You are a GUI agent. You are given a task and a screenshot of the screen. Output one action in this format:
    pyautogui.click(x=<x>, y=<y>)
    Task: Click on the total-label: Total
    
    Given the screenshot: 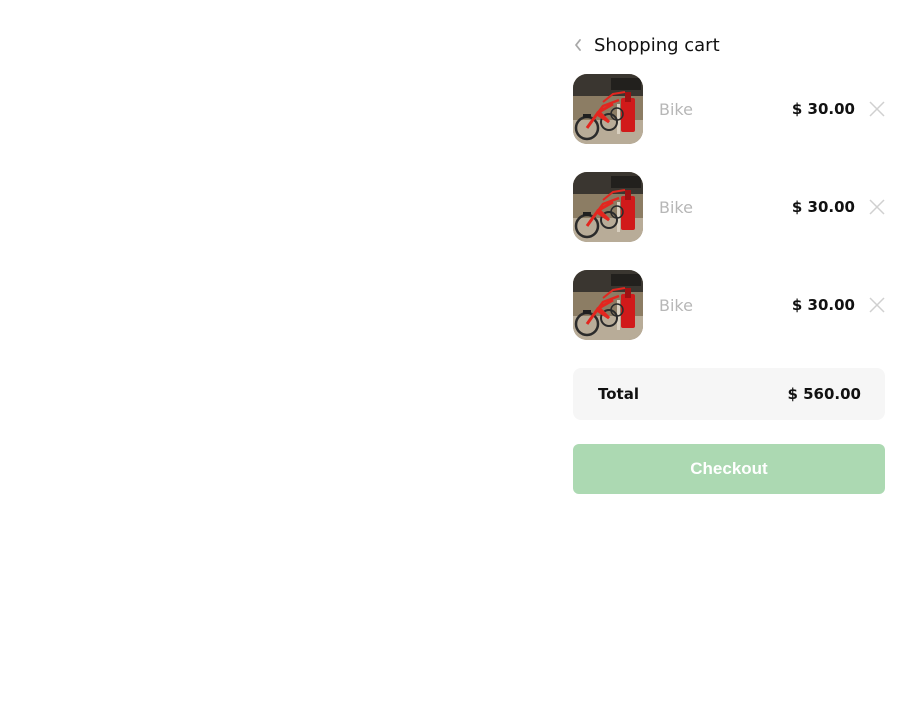 What is the action you would take?
    pyautogui.click(x=618, y=394)
    